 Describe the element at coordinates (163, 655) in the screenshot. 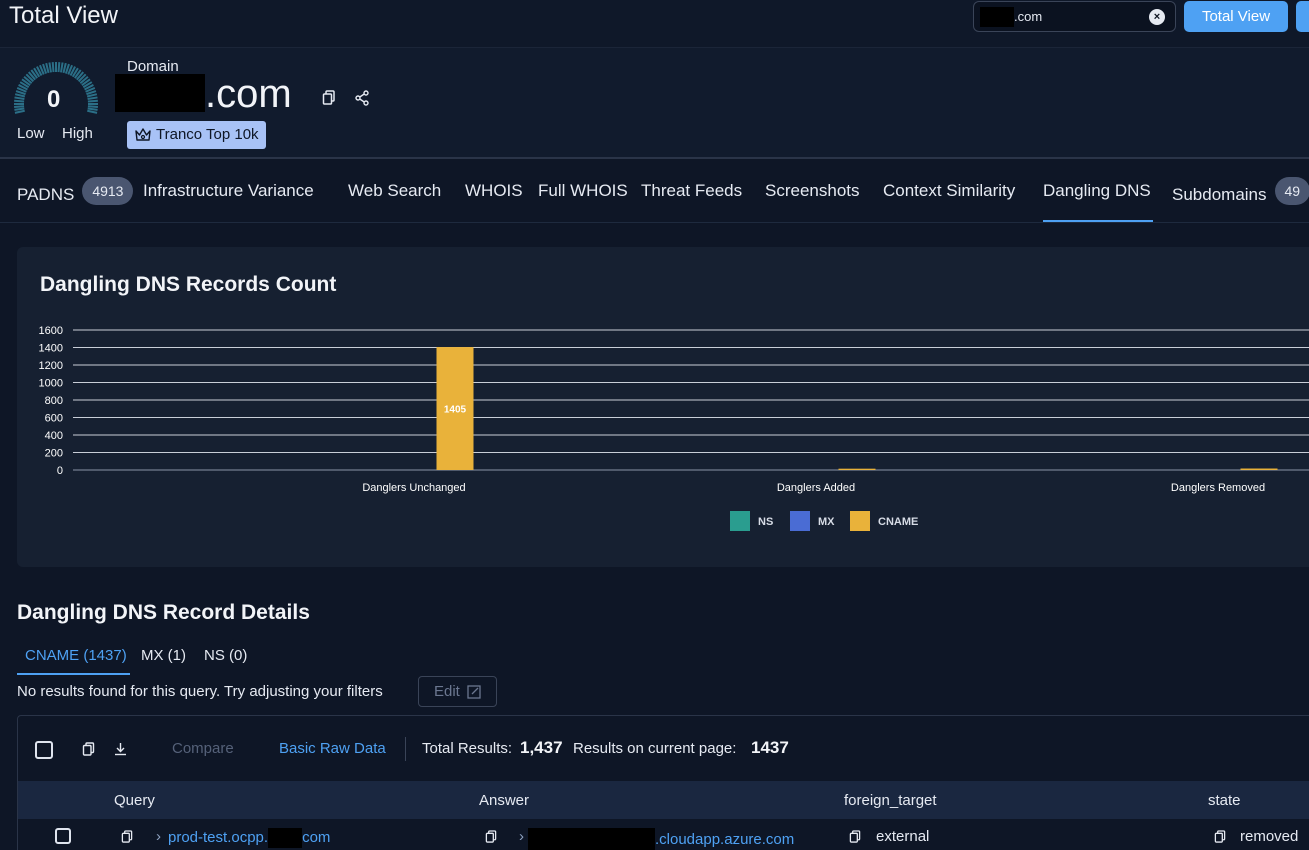

I see `subtab-mx: MX (1)` at that location.